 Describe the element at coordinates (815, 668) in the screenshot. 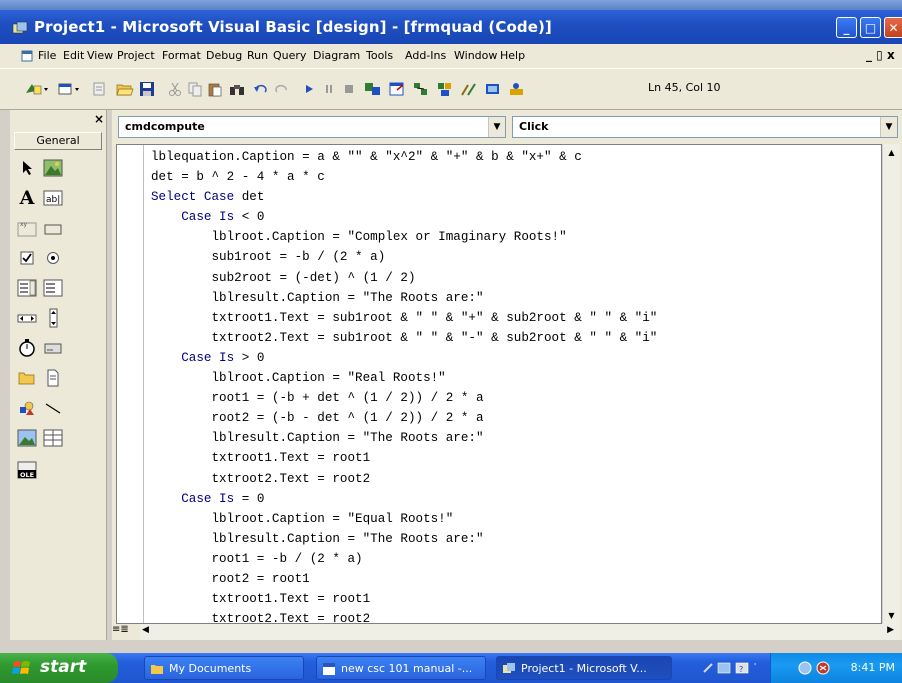

I see `tray-status-icons` at that location.